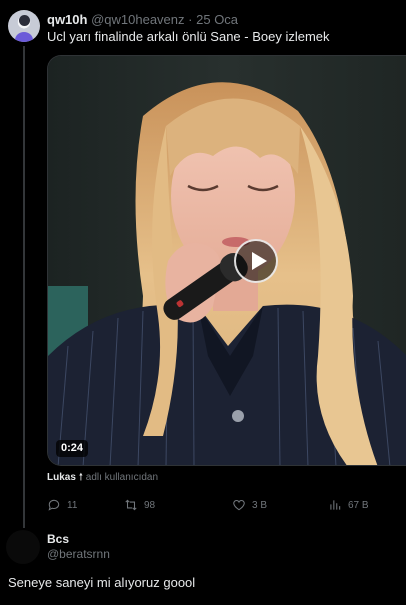 The width and height of the screenshot is (406, 605). Describe the element at coordinates (131, 505) in the screenshot. I see `retweet-icon` at that location.